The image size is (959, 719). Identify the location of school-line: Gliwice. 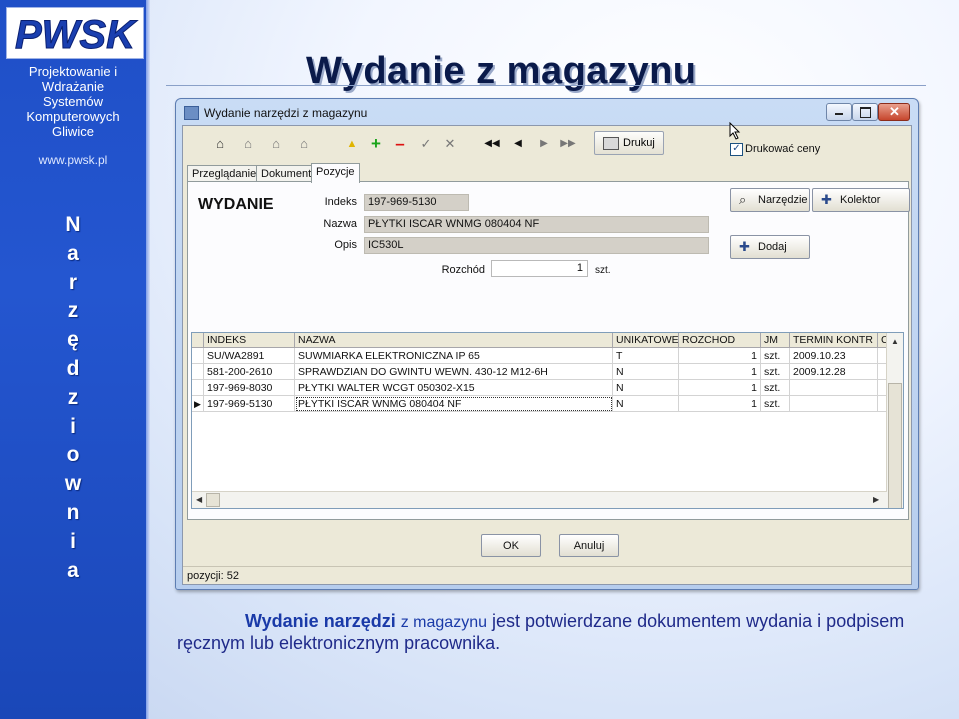
(73, 131).